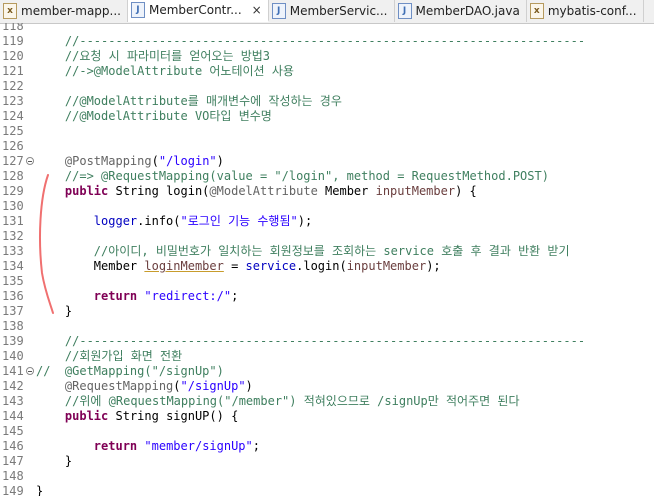  What do you see at coordinates (13, 446) in the screenshot?
I see `line-number: 146` at bounding box center [13, 446].